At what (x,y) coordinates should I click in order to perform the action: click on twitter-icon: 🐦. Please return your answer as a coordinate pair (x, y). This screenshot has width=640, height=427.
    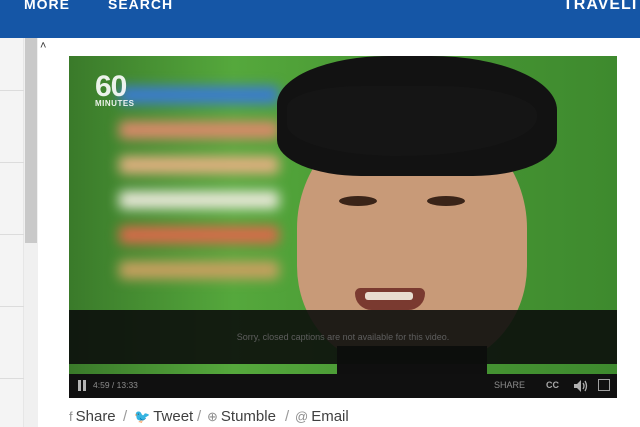
    Looking at the image, I should click on (142, 416).